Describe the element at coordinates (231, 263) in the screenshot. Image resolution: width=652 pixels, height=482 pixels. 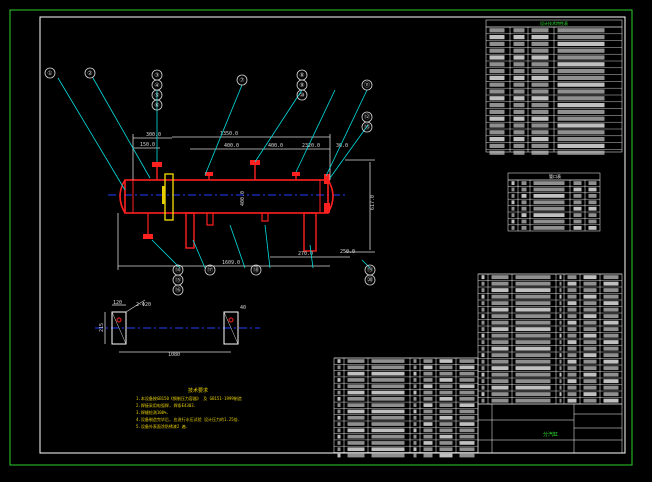
I see `dim-1609: 1609.0` at that location.